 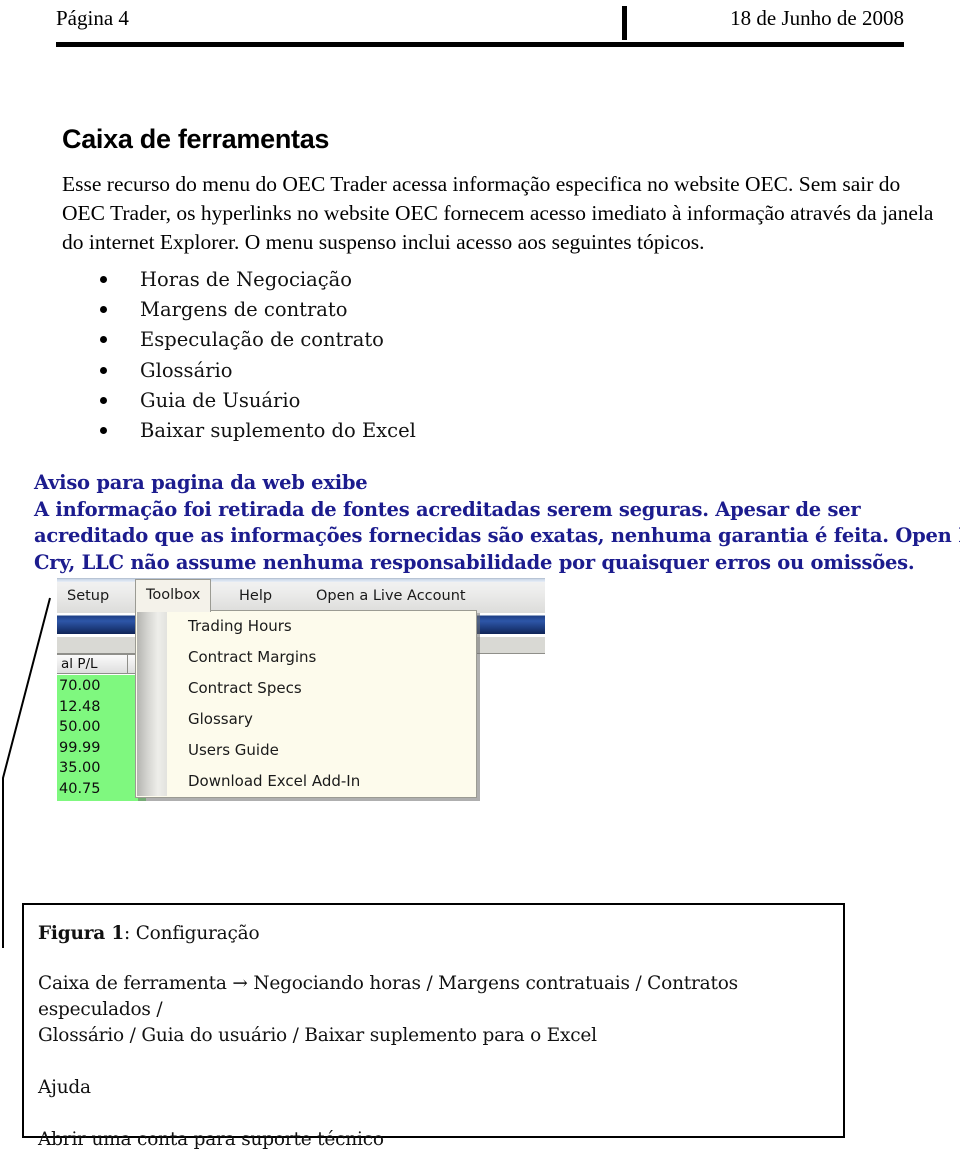 What do you see at coordinates (817, 18) in the screenshot?
I see `document-date-label: 18 de Junho de 2008` at bounding box center [817, 18].